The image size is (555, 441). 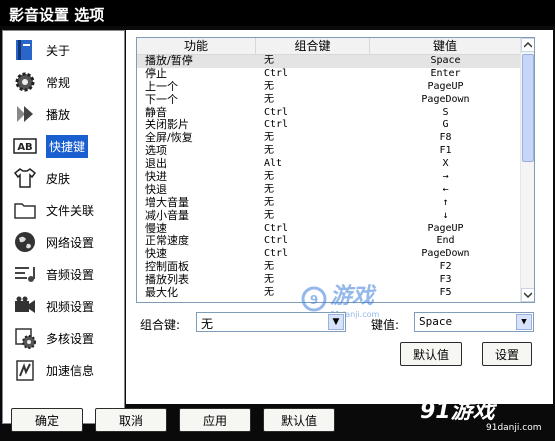 I want to click on table-row: 选项无 F1, so click(x=329, y=151).